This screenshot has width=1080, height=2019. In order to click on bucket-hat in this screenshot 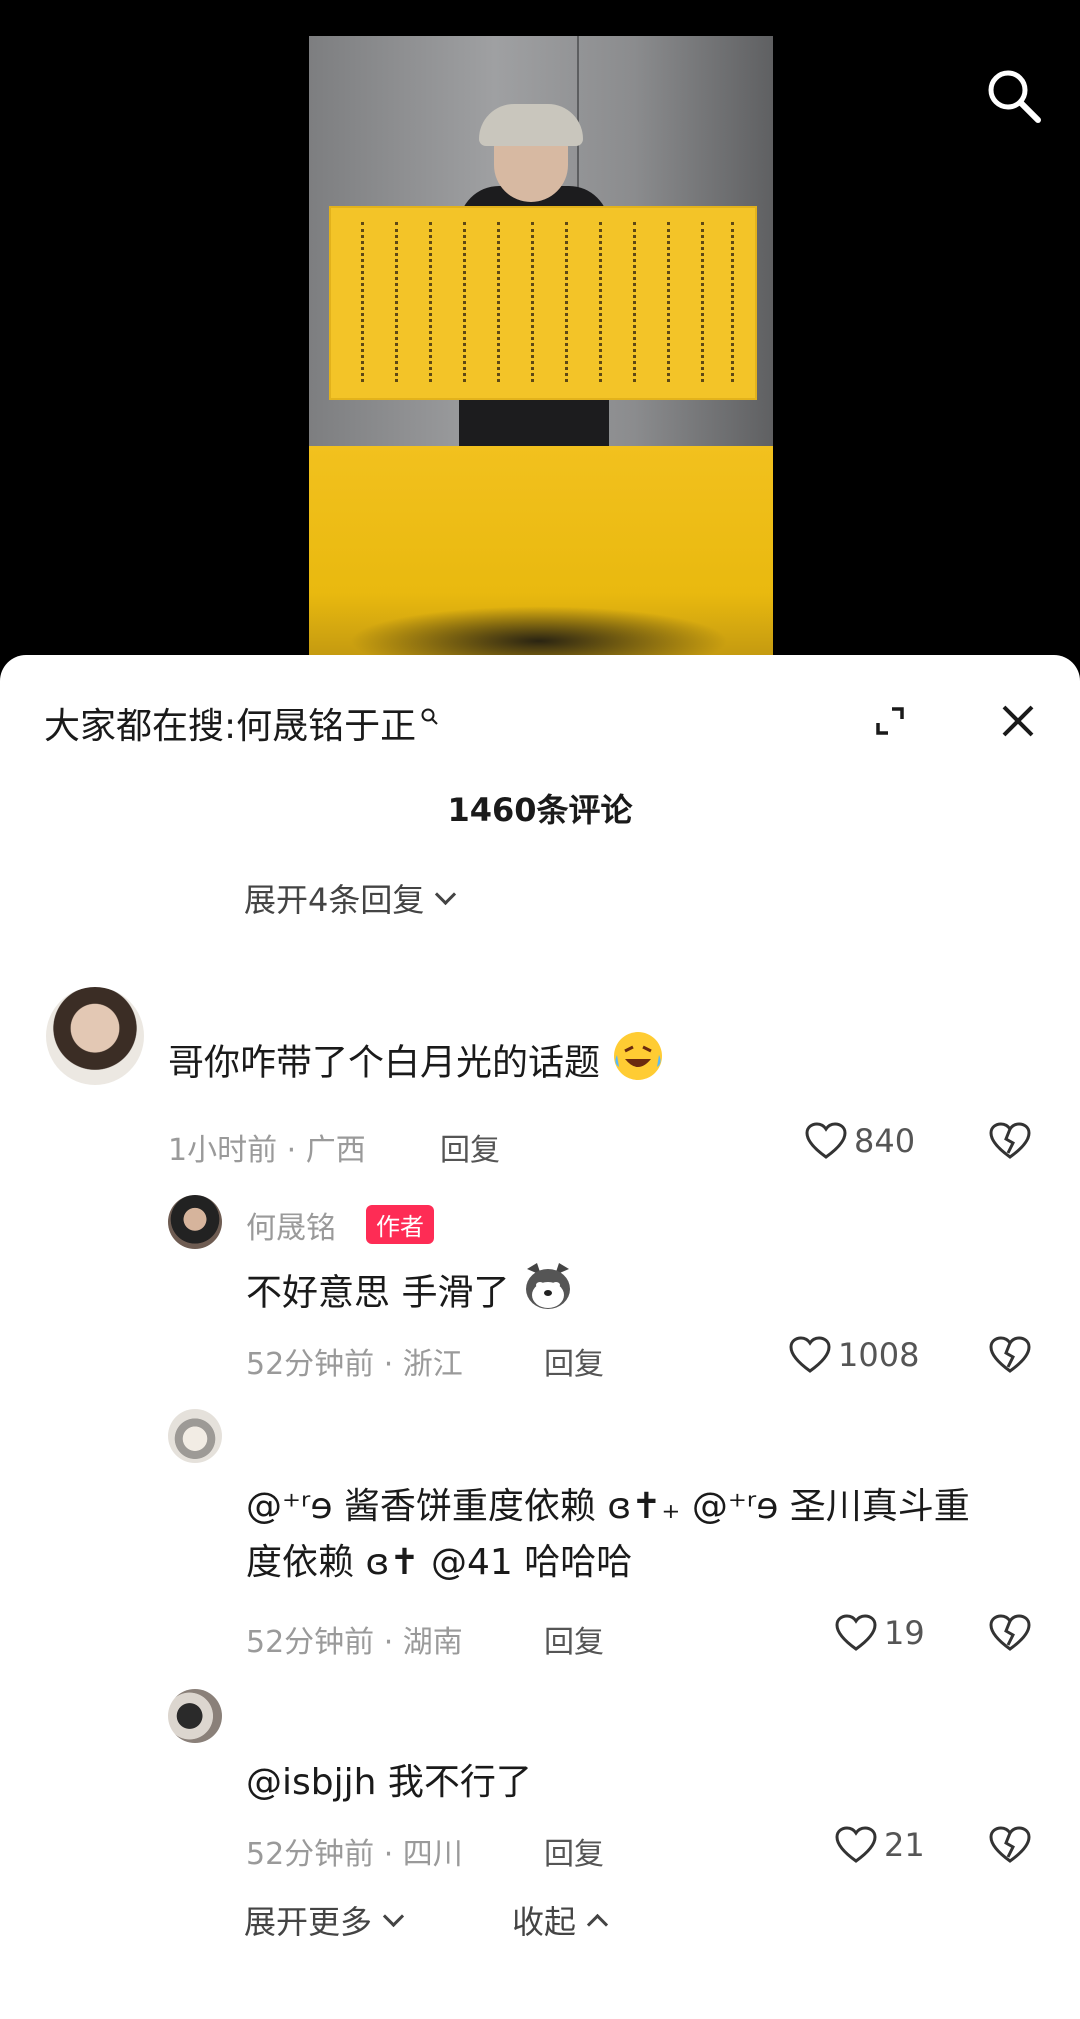, I will do `click(531, 125)`.